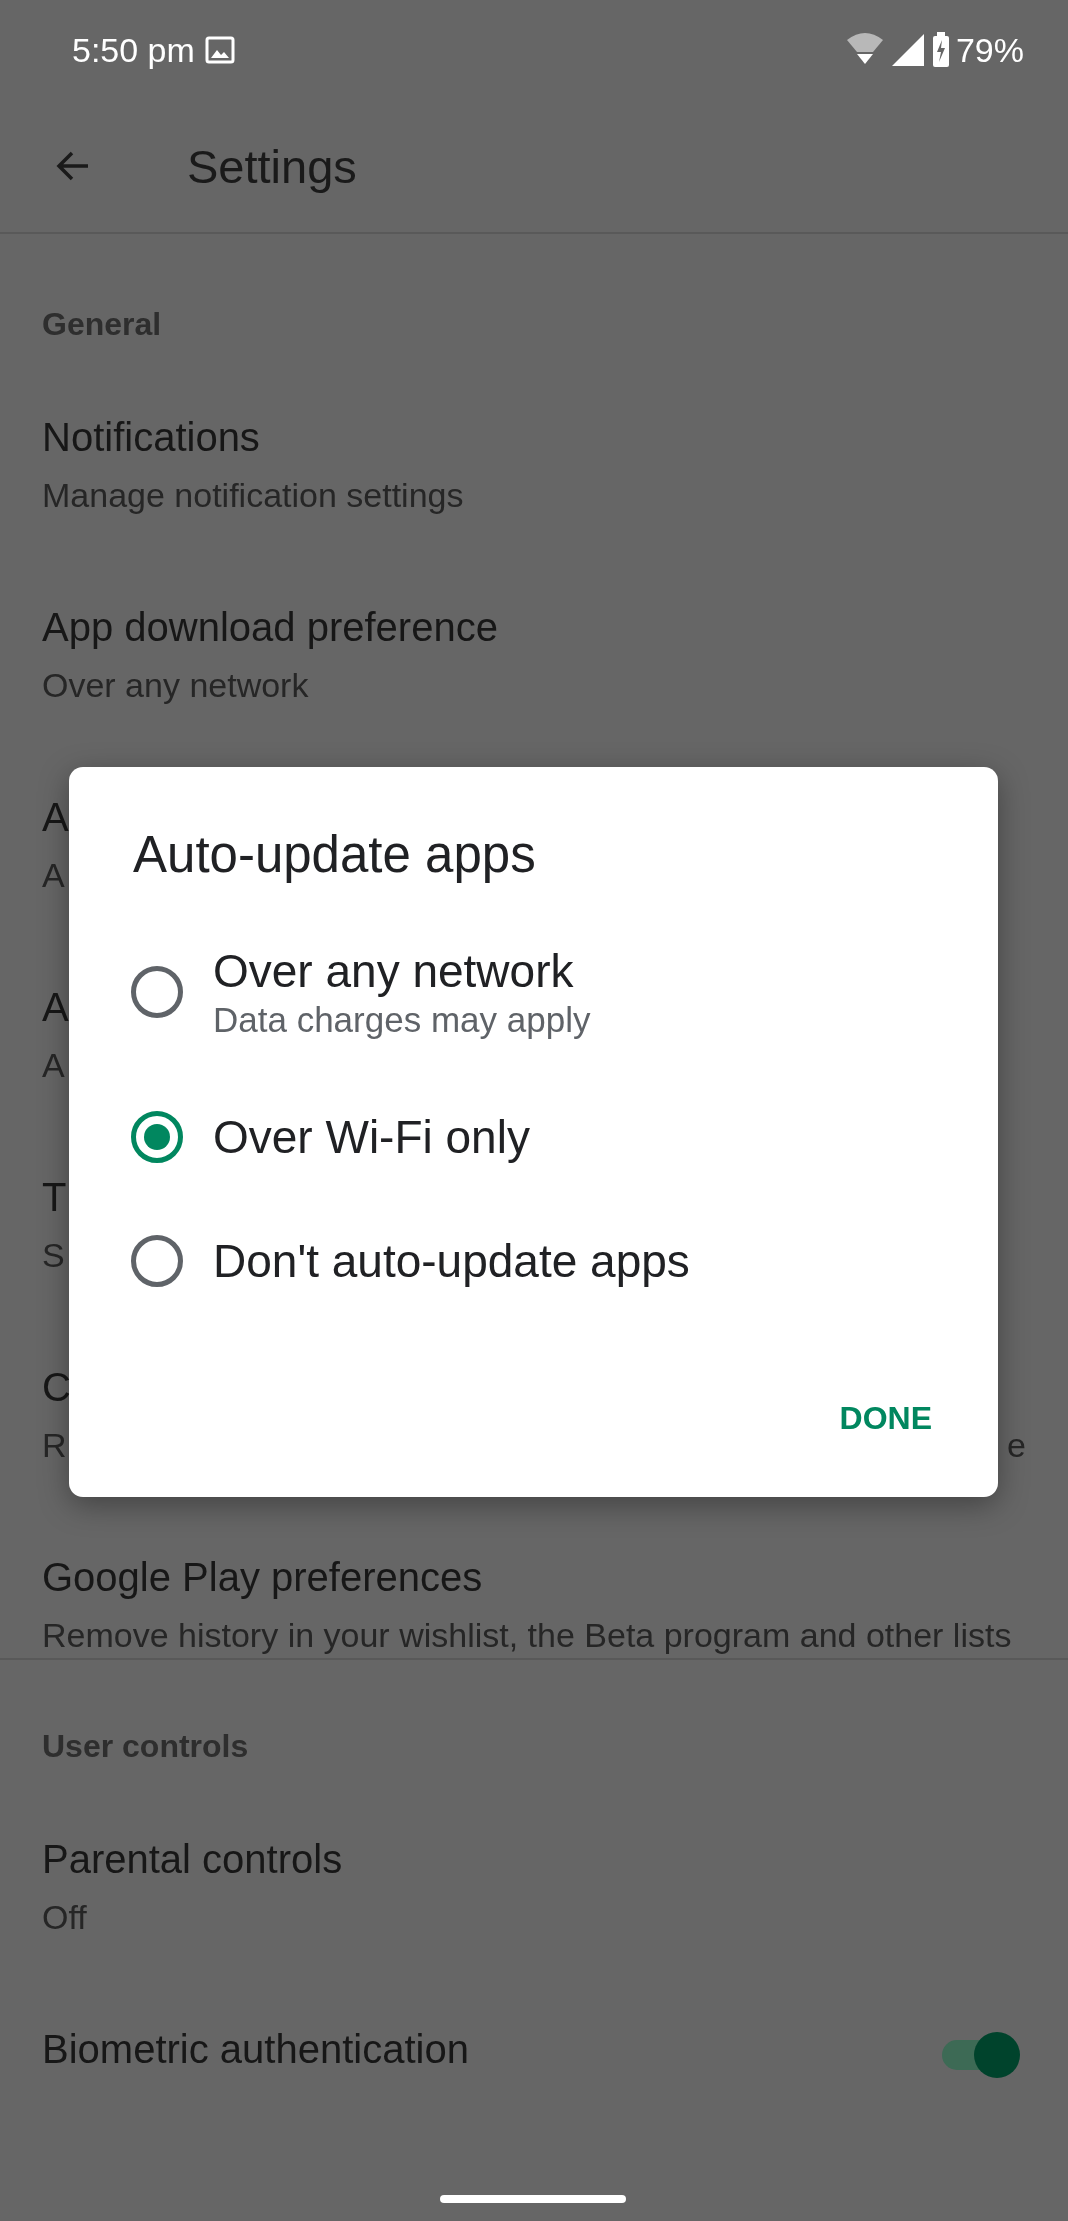  What do you see at coordinates (73, 166) in the screenshot?
I see `back-arrow-icon` at bounding box center [73, 166].